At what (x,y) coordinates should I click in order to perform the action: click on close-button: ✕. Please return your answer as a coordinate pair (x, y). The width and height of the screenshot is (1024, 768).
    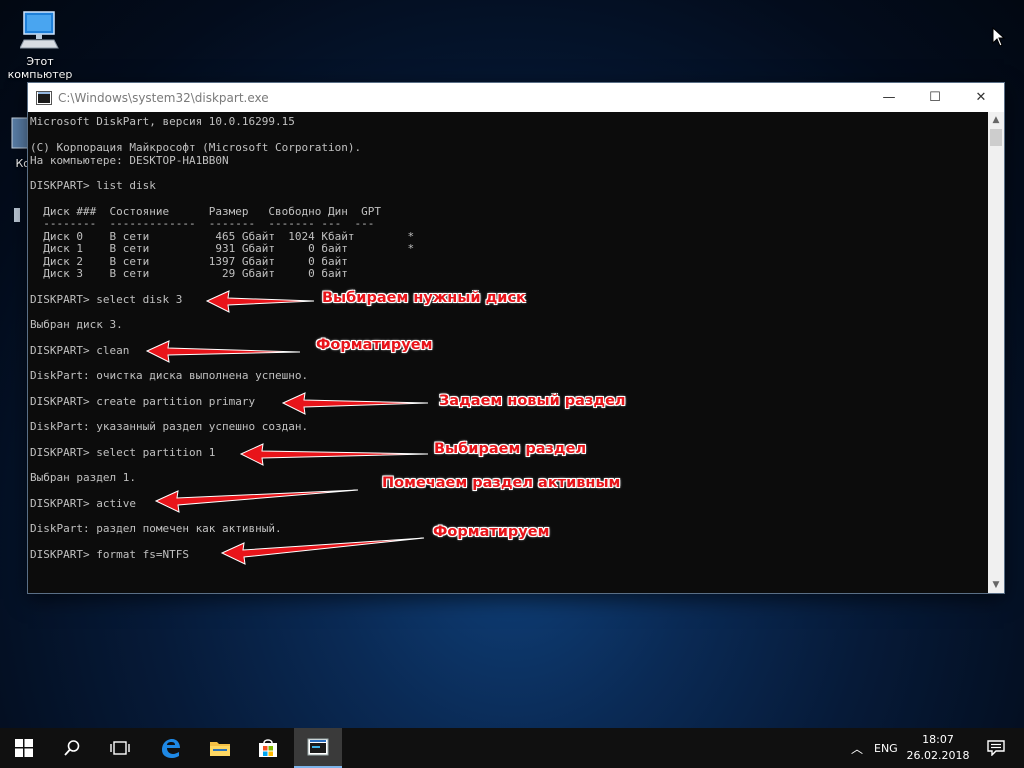
    Looking at the image, I should click on (981, 97).